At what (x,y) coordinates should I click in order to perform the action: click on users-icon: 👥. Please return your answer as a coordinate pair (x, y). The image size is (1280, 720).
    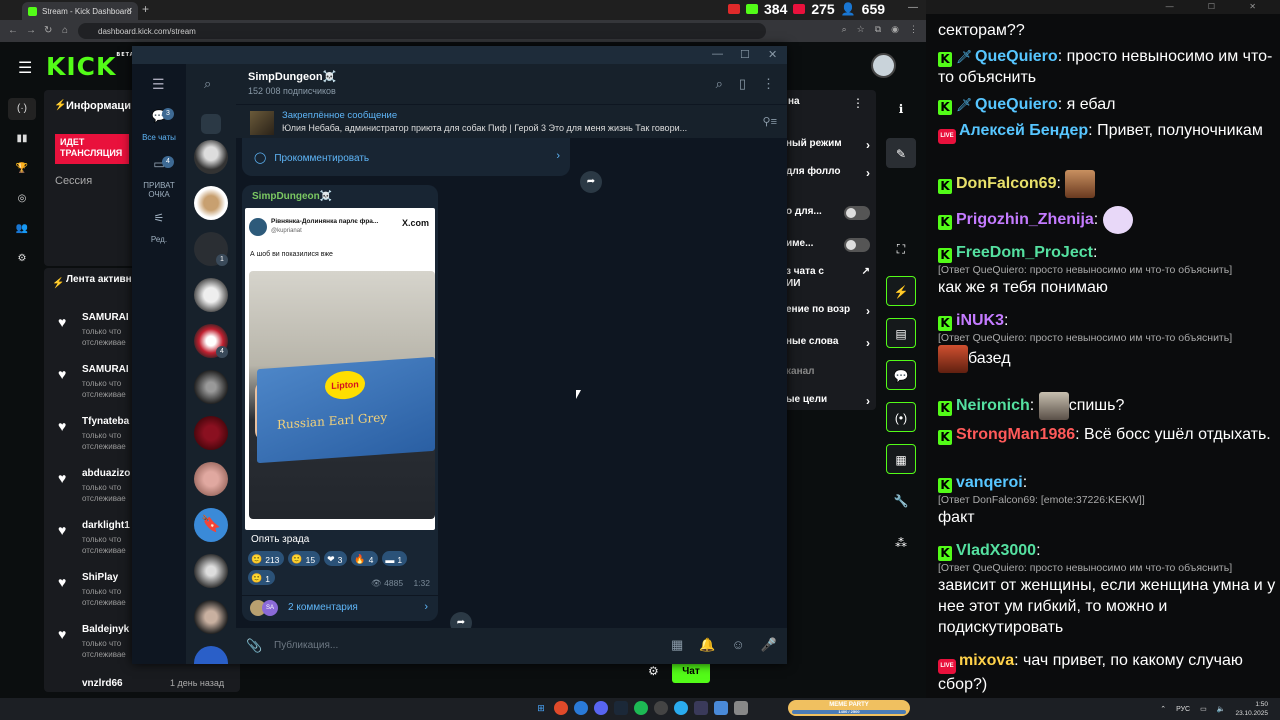
    Looking at the image, I should click on (22, 229).